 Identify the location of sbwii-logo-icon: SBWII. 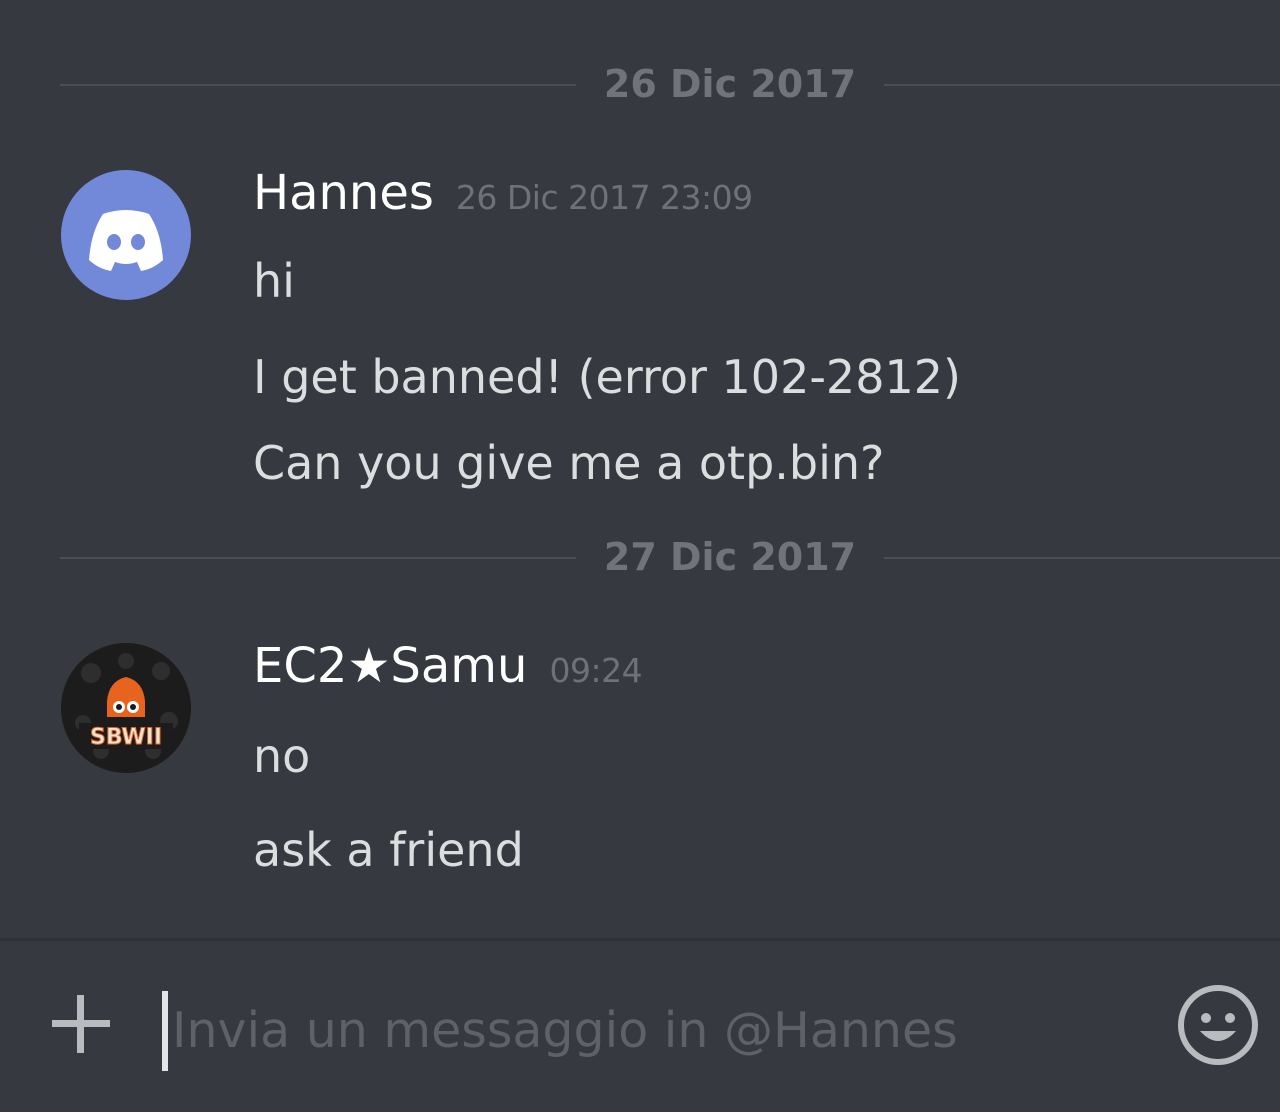
(126, 708).